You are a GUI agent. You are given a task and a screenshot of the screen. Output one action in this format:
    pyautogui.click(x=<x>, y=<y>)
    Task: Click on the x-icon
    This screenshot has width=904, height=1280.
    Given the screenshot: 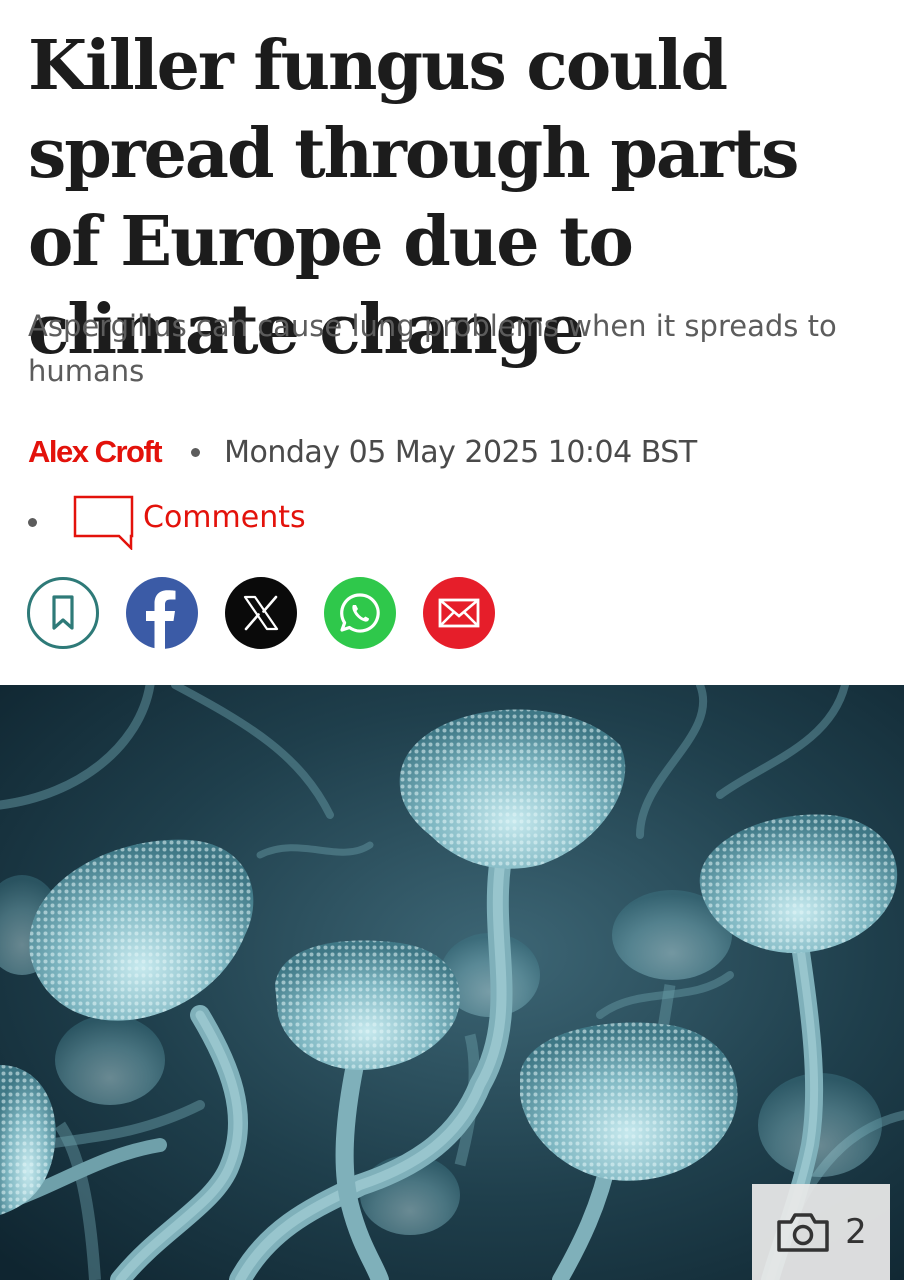 What is the action you would take?
    pyautogui.click(x=261, y=613)
    